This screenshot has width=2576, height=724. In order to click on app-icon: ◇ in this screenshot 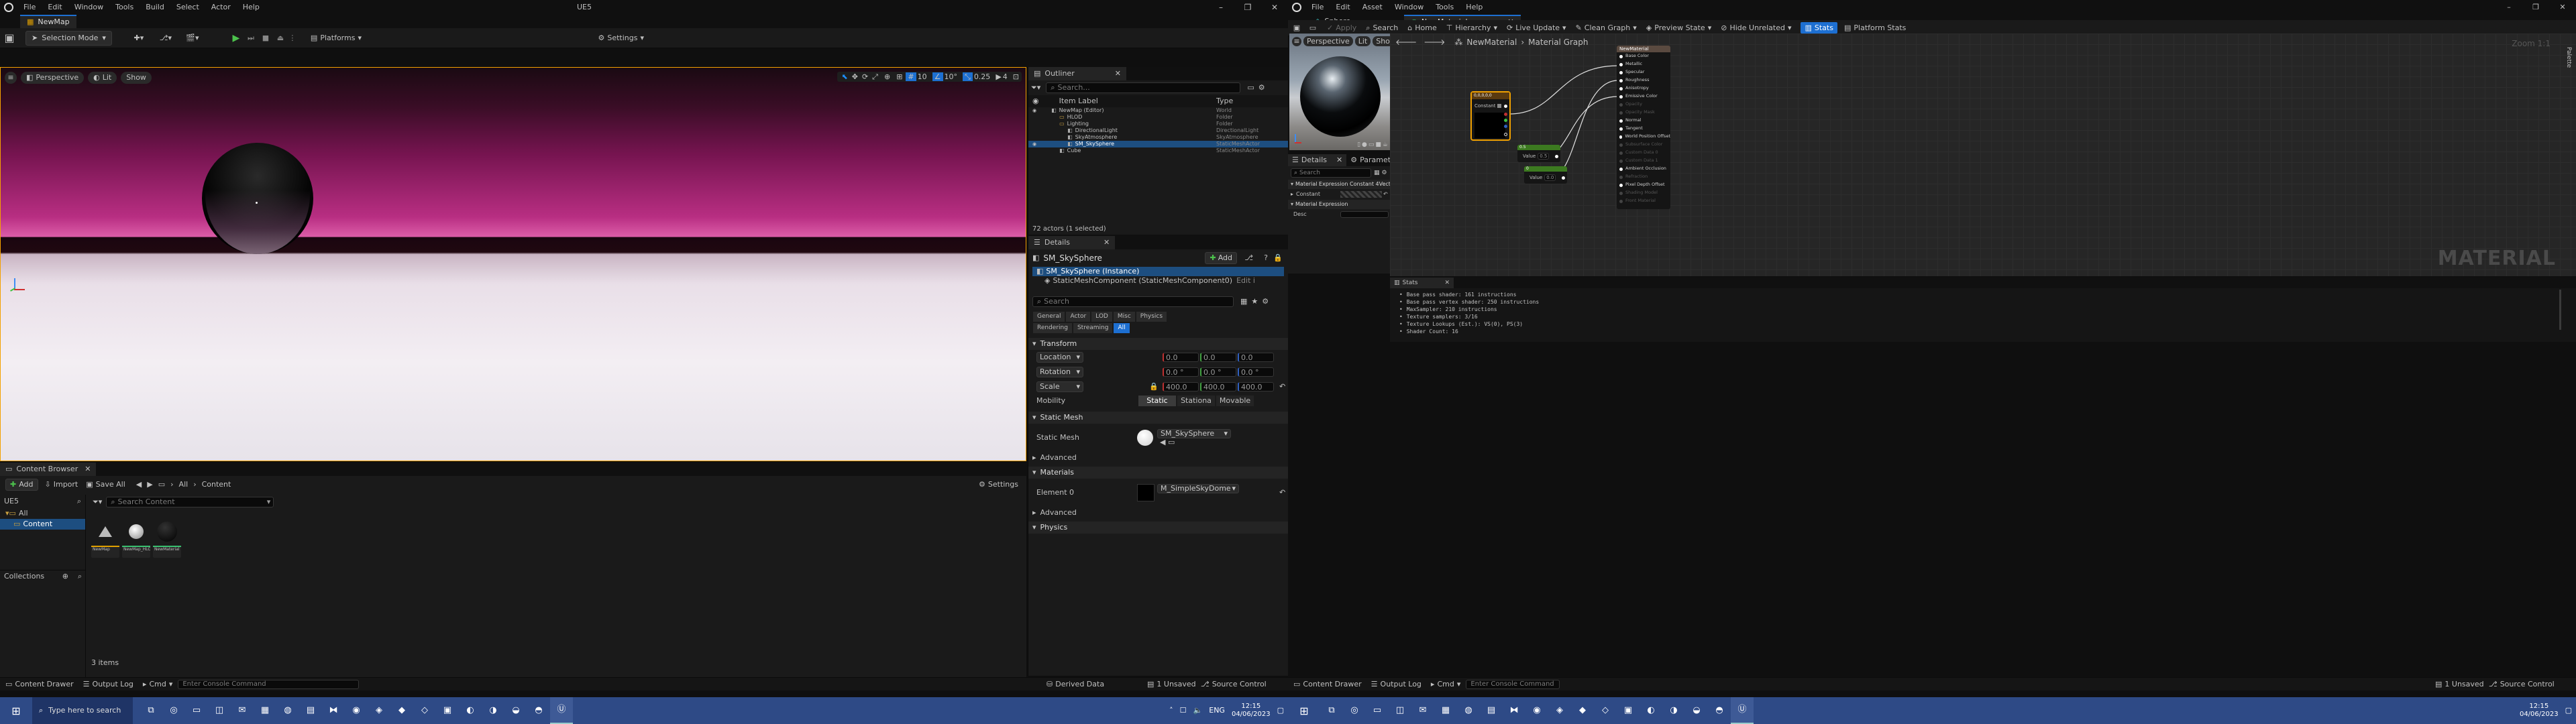, I will do `click(1605, 710)`.